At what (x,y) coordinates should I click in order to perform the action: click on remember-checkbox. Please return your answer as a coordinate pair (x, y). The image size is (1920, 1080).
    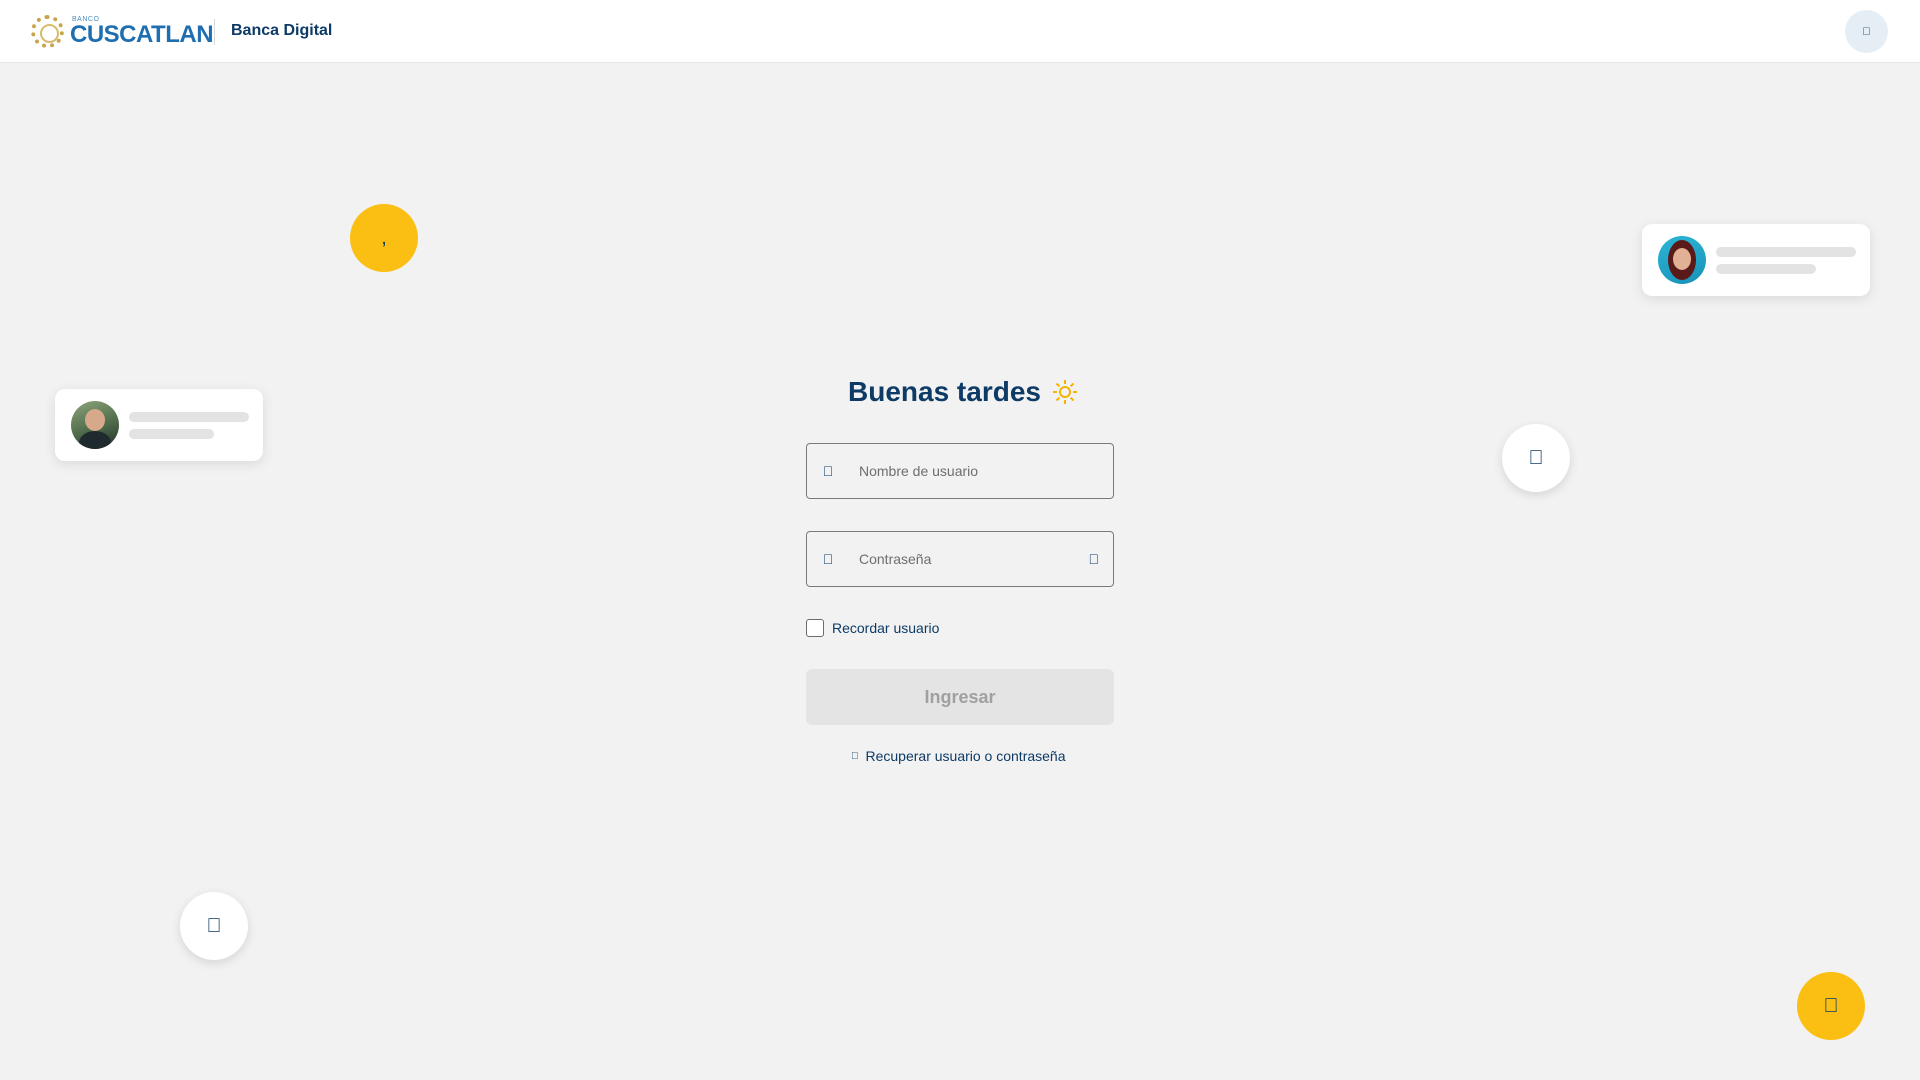
    Looking at the image, I should click on (815, 628).